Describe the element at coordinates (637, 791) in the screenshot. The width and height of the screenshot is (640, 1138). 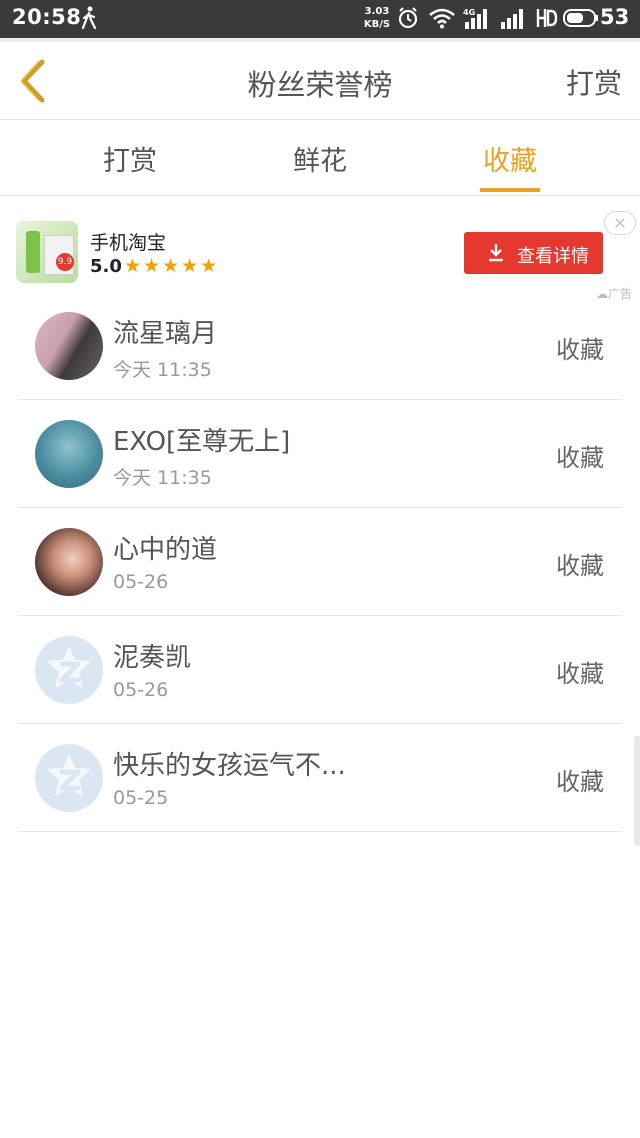
I see `scroll-handle` at that location.